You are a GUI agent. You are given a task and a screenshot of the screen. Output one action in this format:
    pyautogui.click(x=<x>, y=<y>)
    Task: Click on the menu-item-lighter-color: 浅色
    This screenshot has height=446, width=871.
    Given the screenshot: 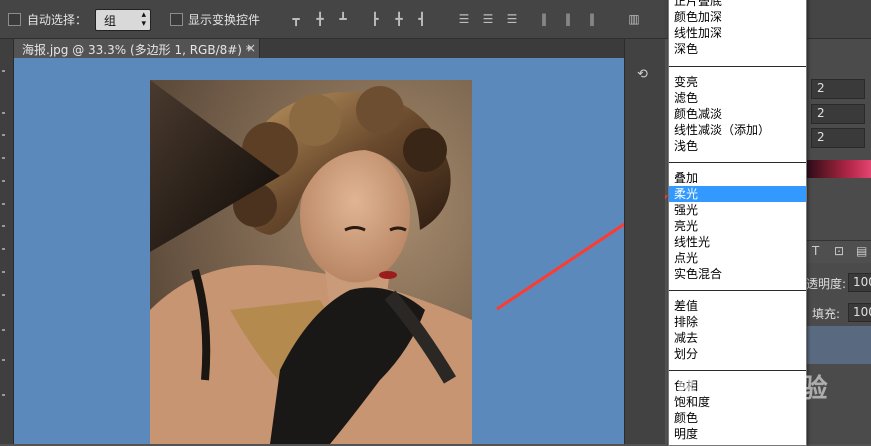 What is the action you would take?
    pyautogui.click(x=737, y=146)
    